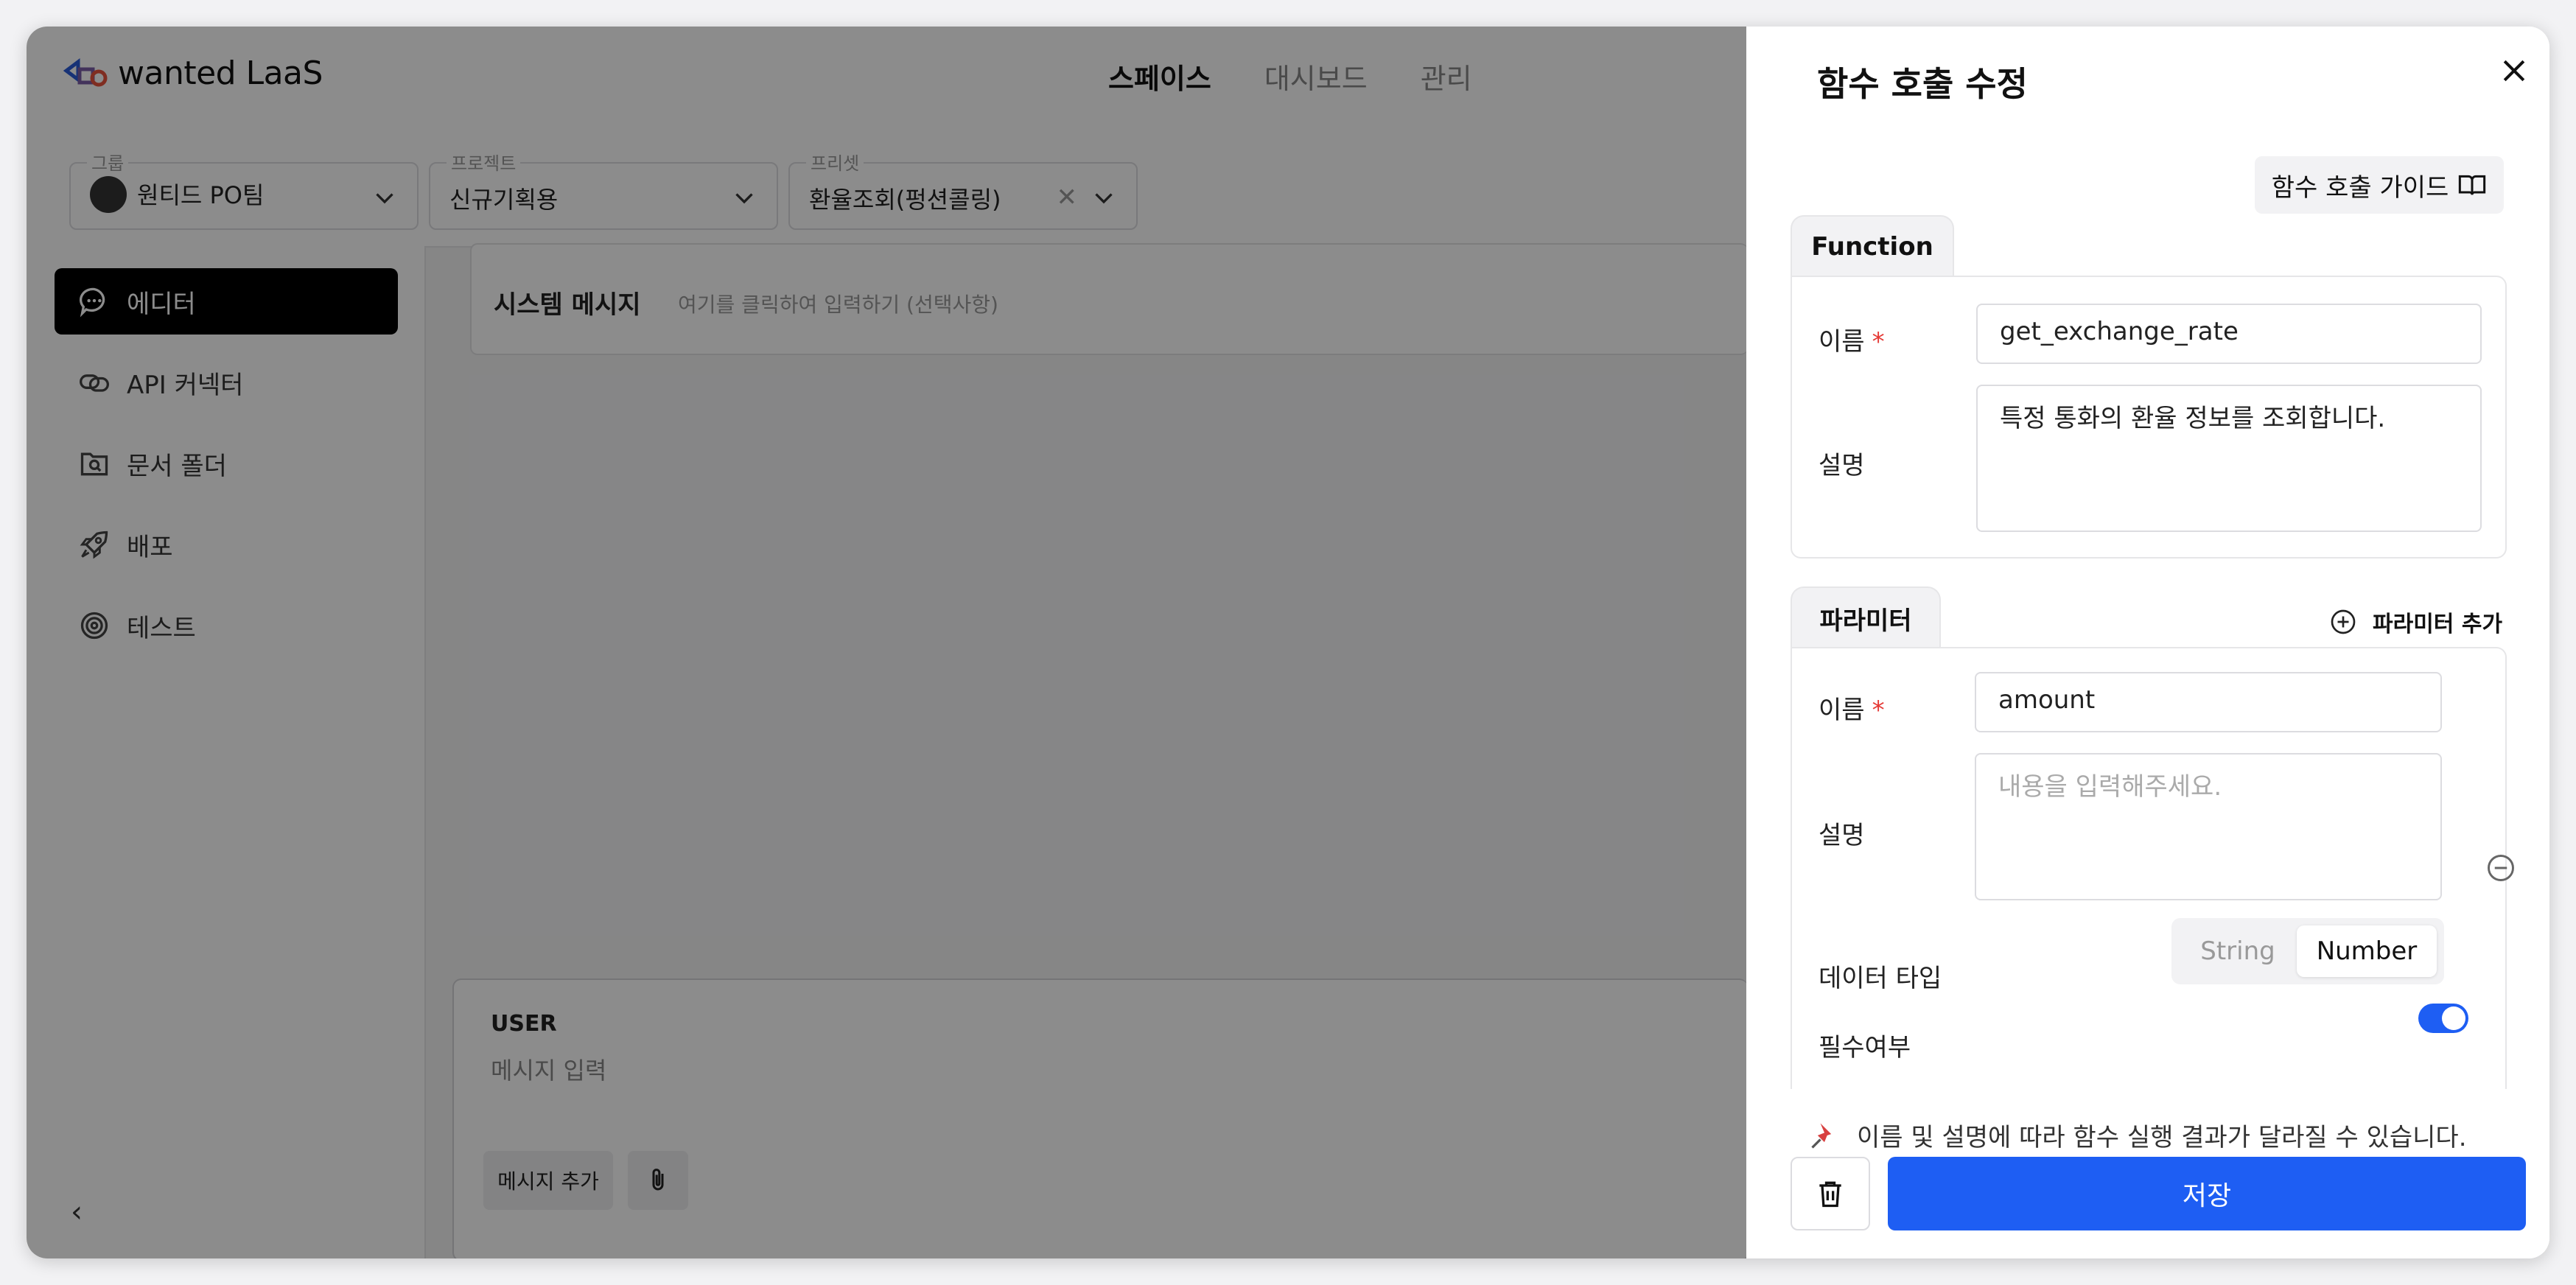 This screenshot has width=2576, height=1285. Describe the element at coordinates (1821, 1136) in the screenshot. I see `pushpin-icon` at that location.